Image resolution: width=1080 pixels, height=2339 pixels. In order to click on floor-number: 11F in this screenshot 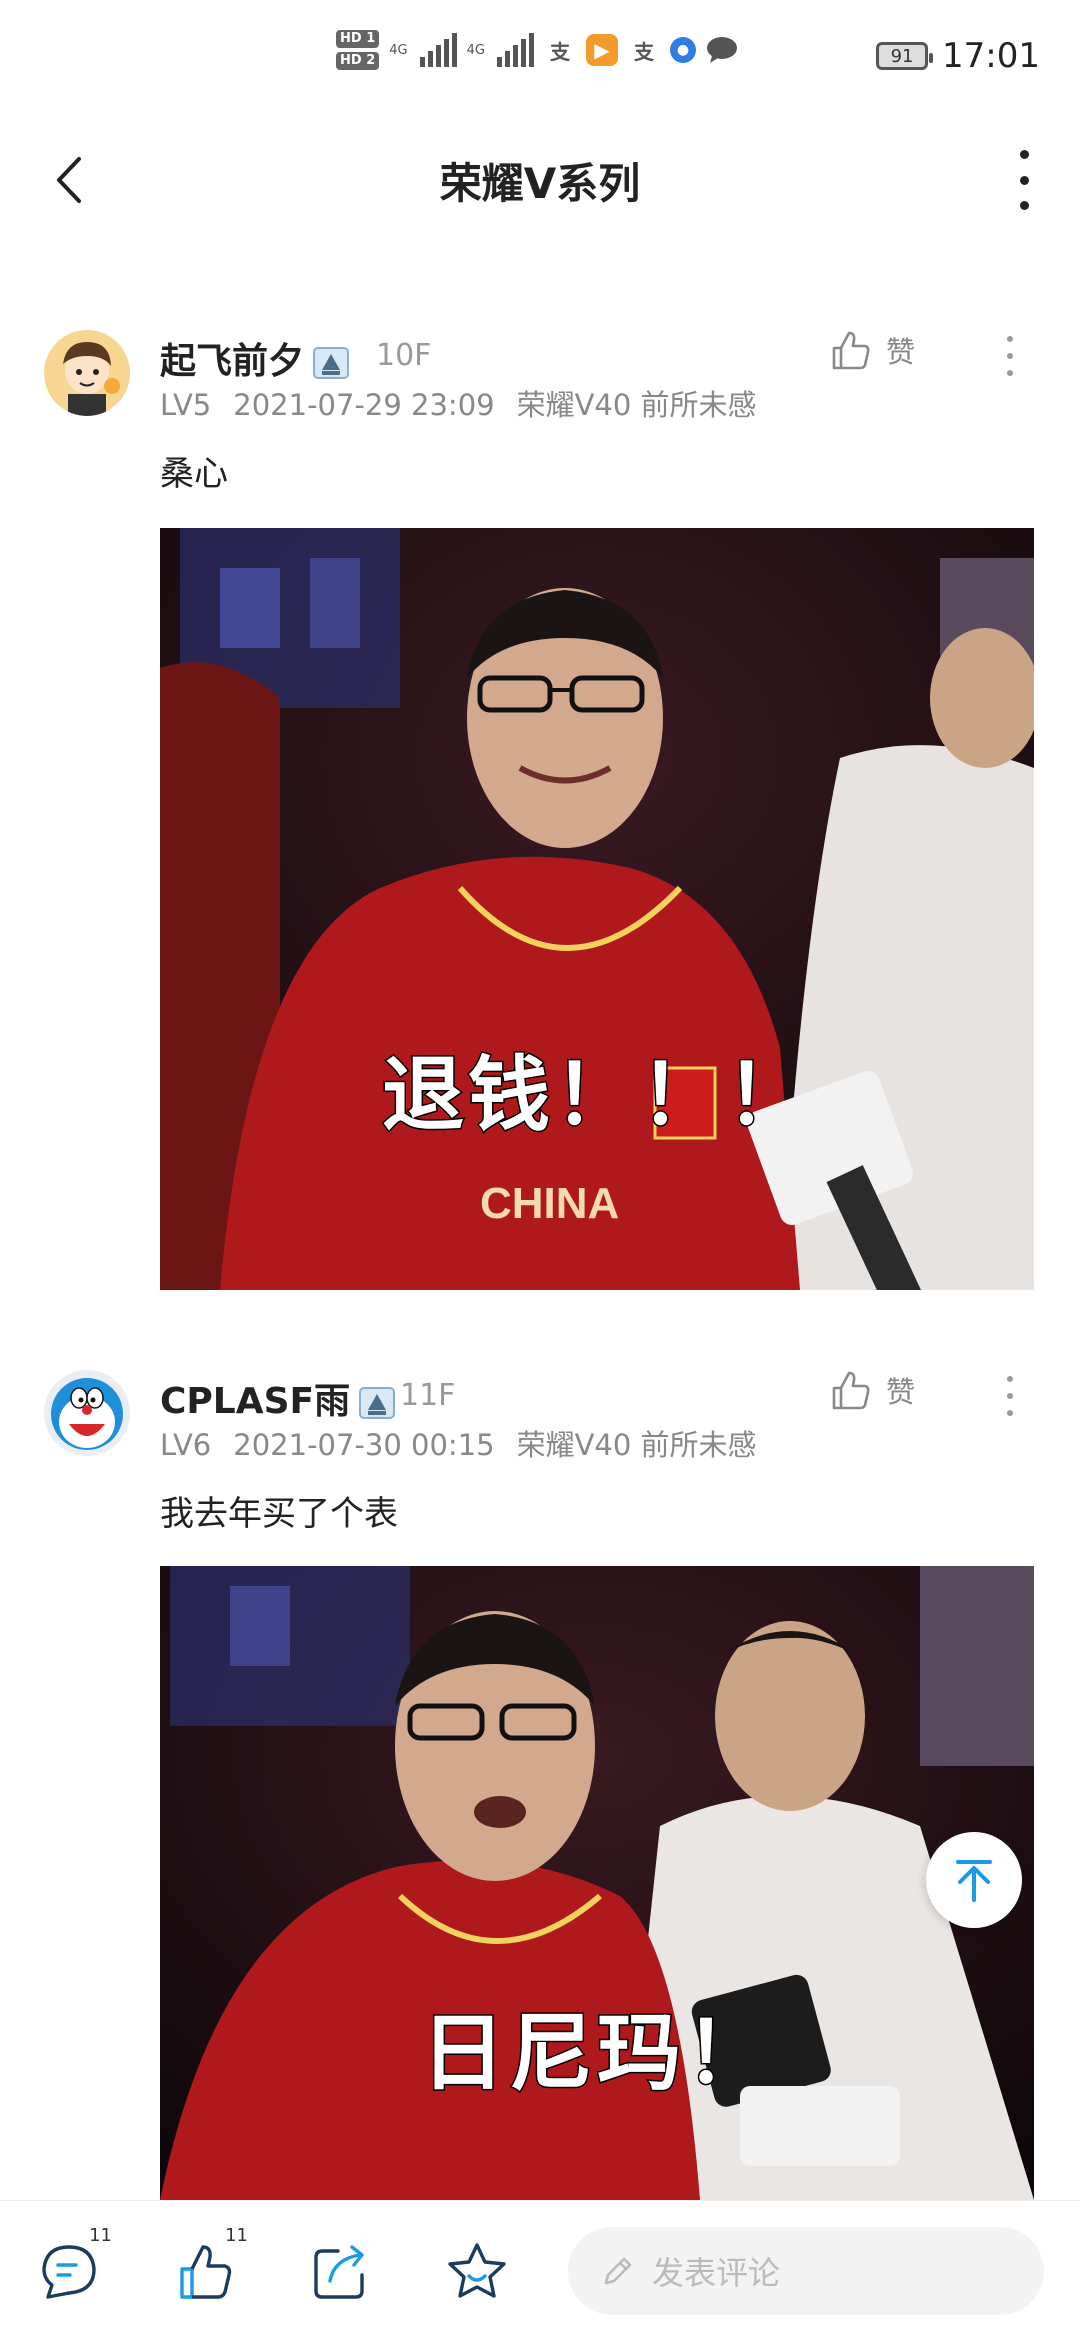, I will do `click(428, 1395)`.